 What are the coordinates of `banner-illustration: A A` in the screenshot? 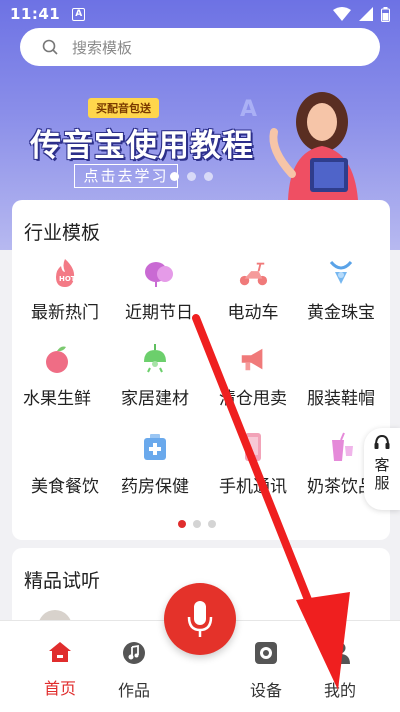 It's located at (299, 146).